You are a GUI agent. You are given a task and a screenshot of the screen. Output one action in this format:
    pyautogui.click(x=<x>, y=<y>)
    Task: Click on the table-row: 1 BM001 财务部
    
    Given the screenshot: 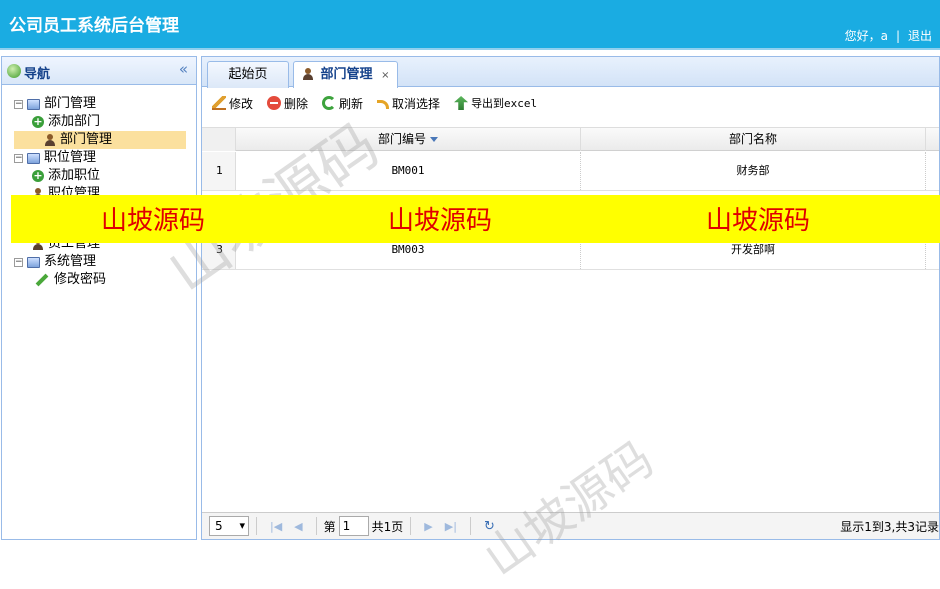 What is the action you would take?
    pyautogui.click(x=570, y=171)
    